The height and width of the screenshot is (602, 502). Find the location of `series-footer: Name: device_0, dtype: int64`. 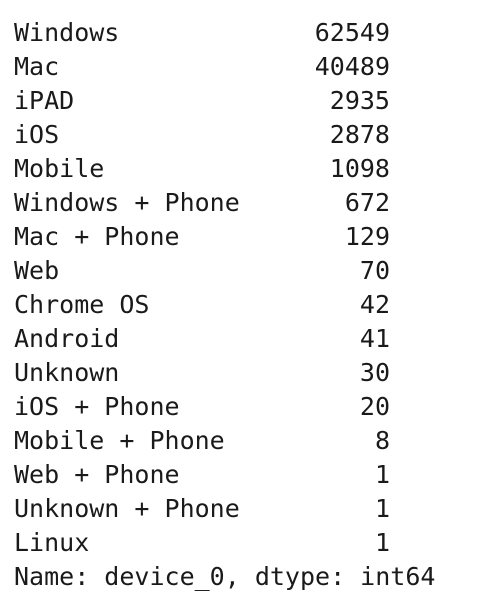

series-footer: Name: device_0, dtype: int64 is located at coordinates (225, 576).